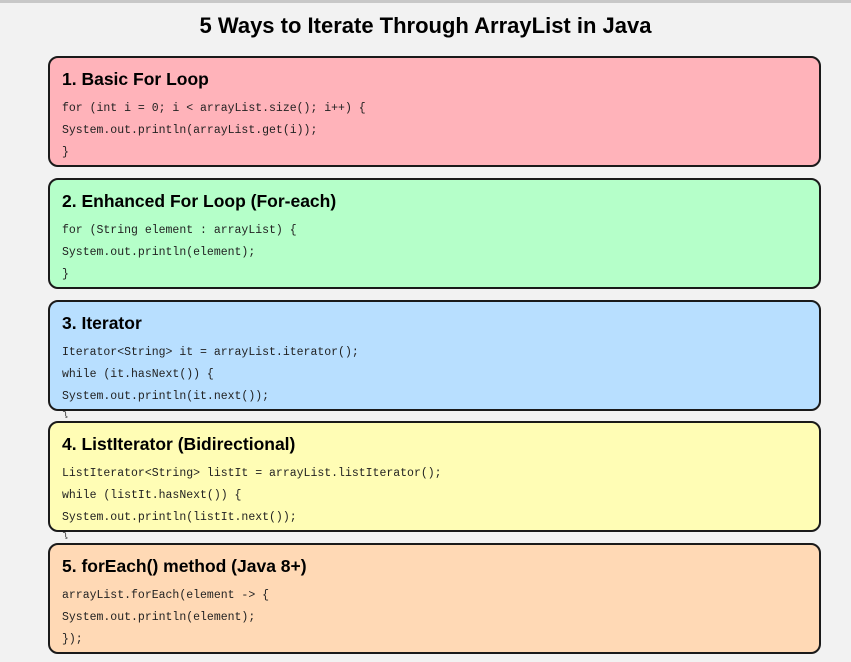  Describe the element at coordinates (199, 201) in the screenshot. I see `method-title: 2. Enhanced For Loop (For-each)` at that location.